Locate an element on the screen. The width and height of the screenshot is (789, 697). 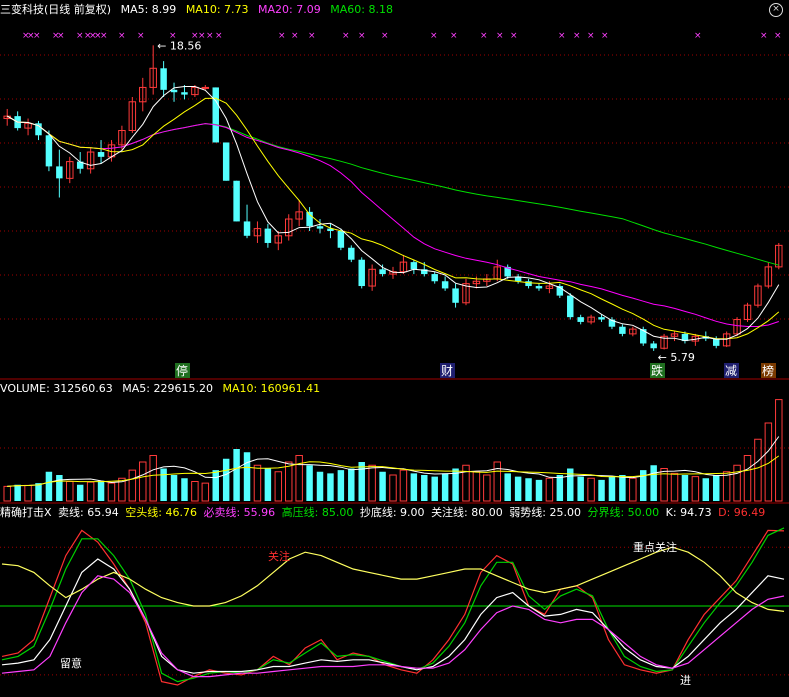
event-tag: 跌 is located at coordinates (657, 370).